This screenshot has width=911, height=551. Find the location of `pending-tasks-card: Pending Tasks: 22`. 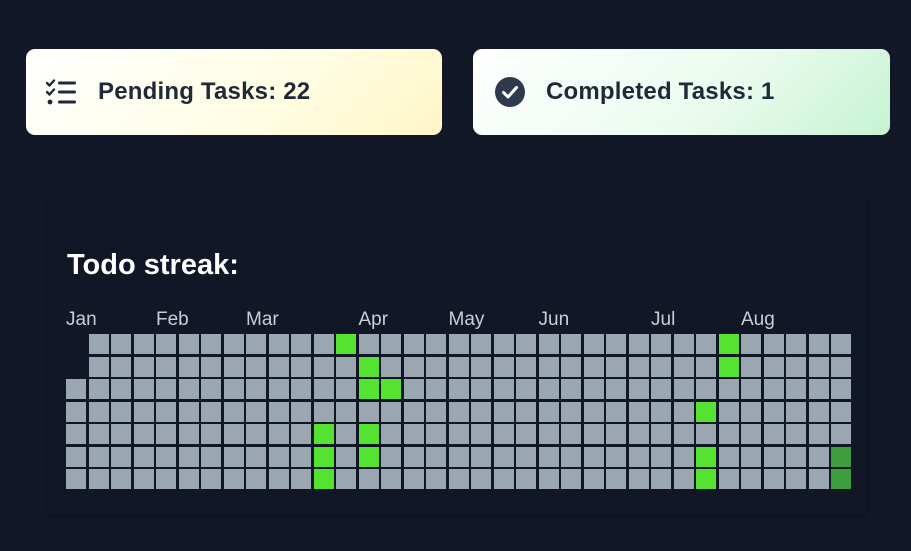

pending-tasks-card: Pending Tasks: 22 is located at coordinates (234, 92).